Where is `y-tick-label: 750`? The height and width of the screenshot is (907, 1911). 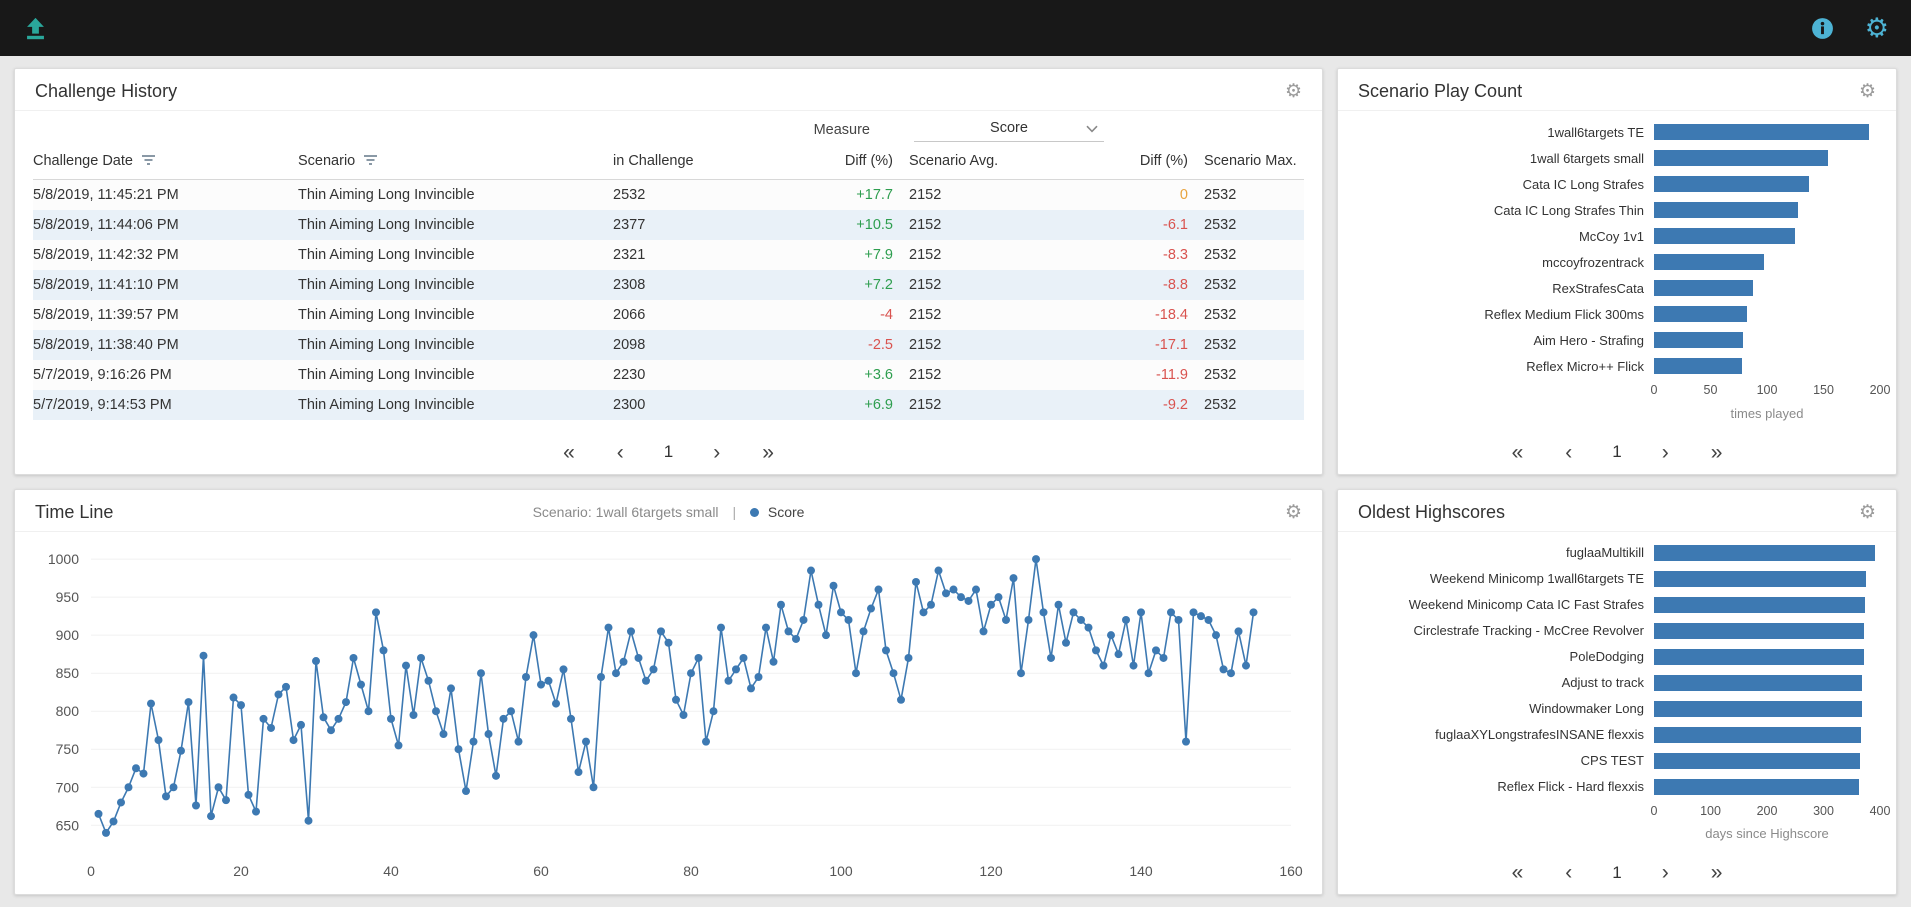
y-tick-label: 750 is located at coordinates (68, 749).